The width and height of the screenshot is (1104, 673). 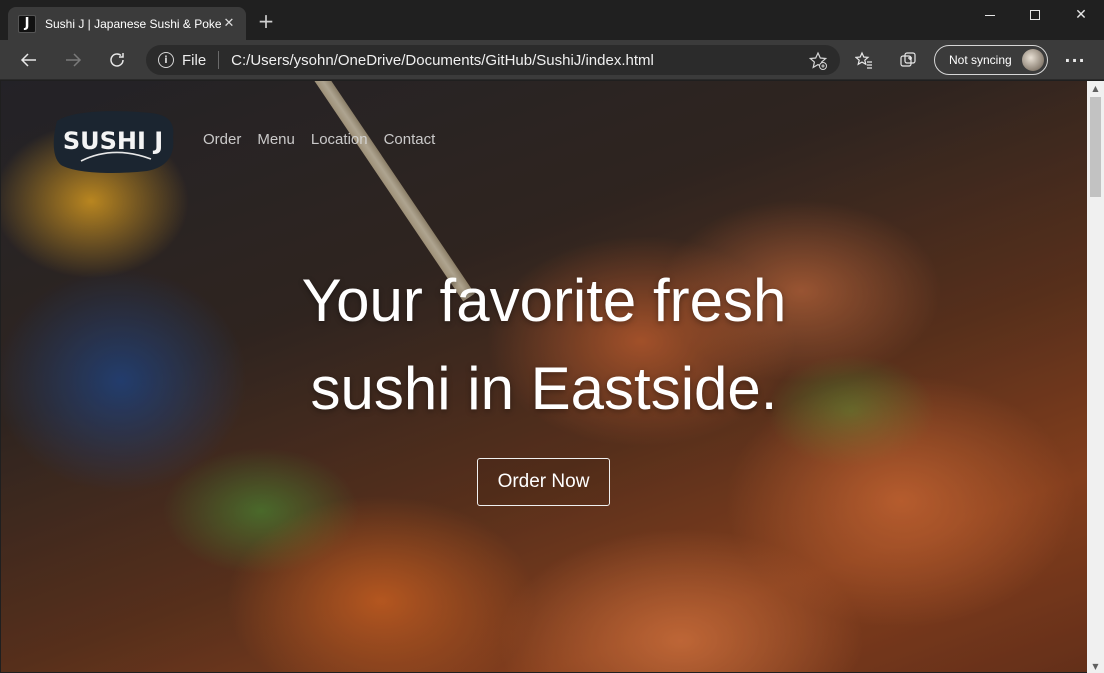 I want to click on minimize-icon, so click(x=990, y=15).